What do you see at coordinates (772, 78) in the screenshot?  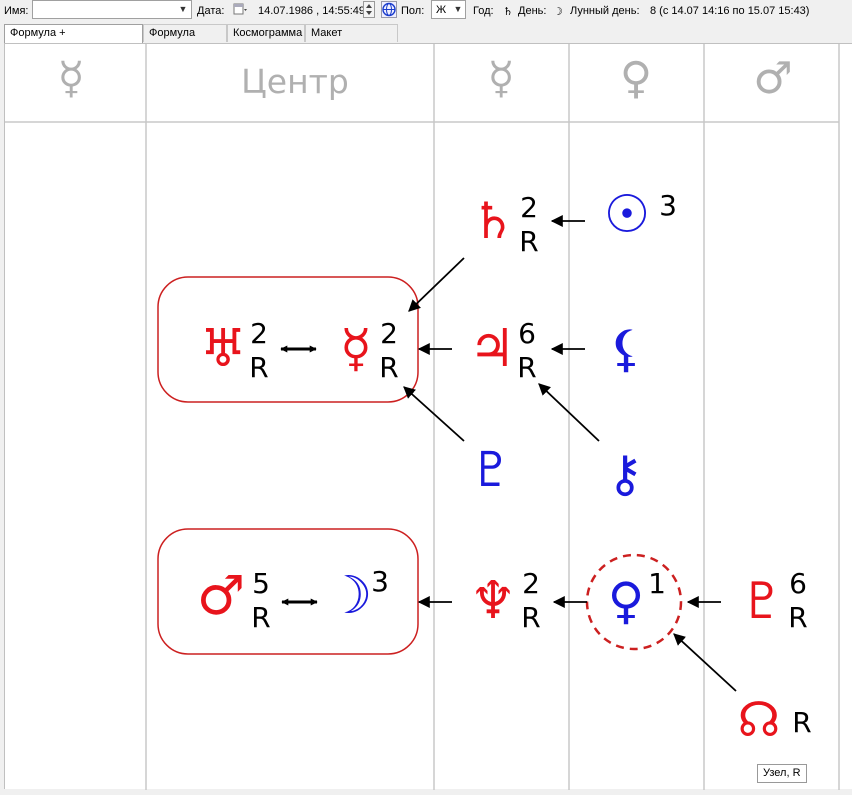 I see `header-mars-icon: ♂` at bounding box center [772, 78].